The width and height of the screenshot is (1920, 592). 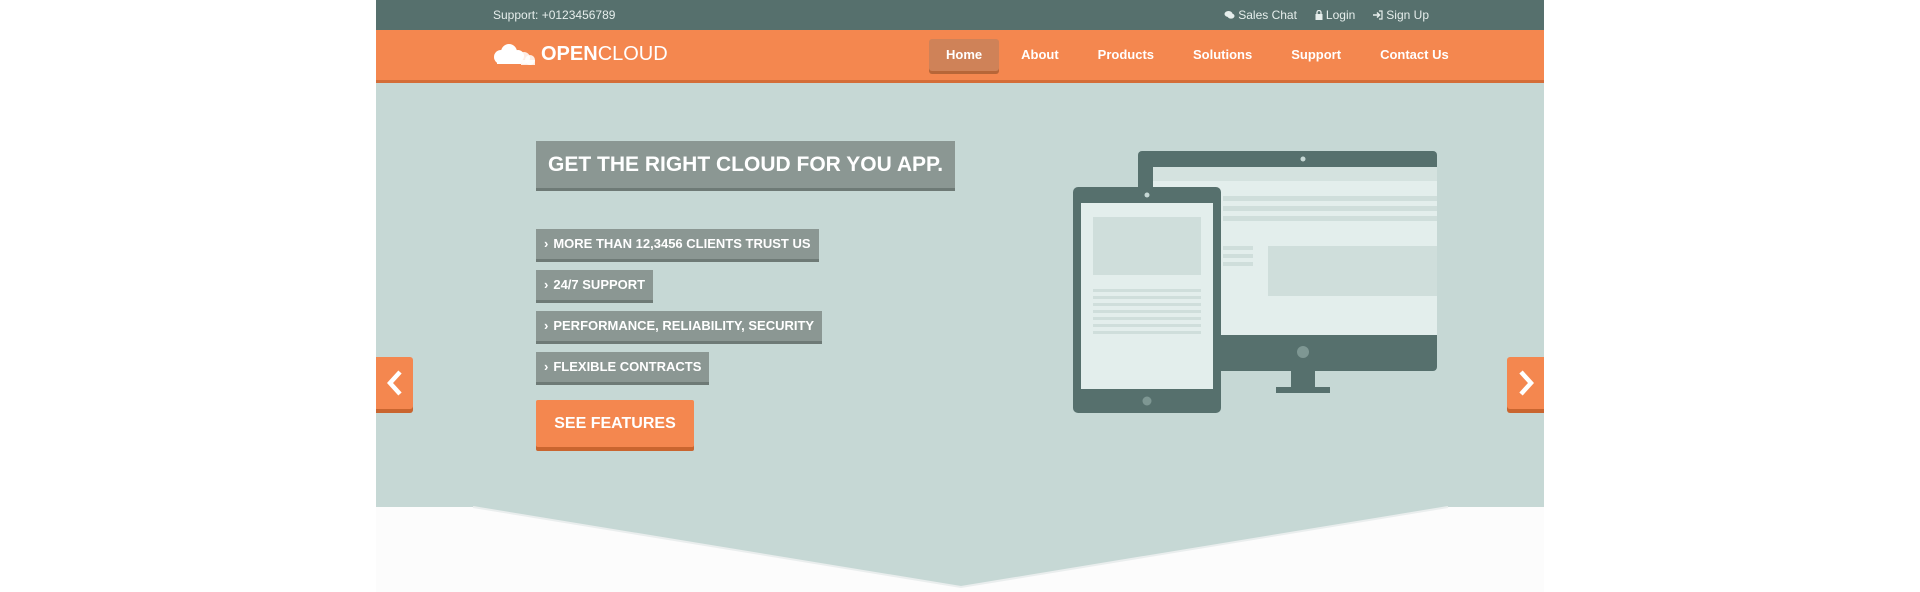 What do you see at coordinates (1222, 55) in the screenshot?
I see `nav-solutions: Solutions` at bounding box center [1222, 55].